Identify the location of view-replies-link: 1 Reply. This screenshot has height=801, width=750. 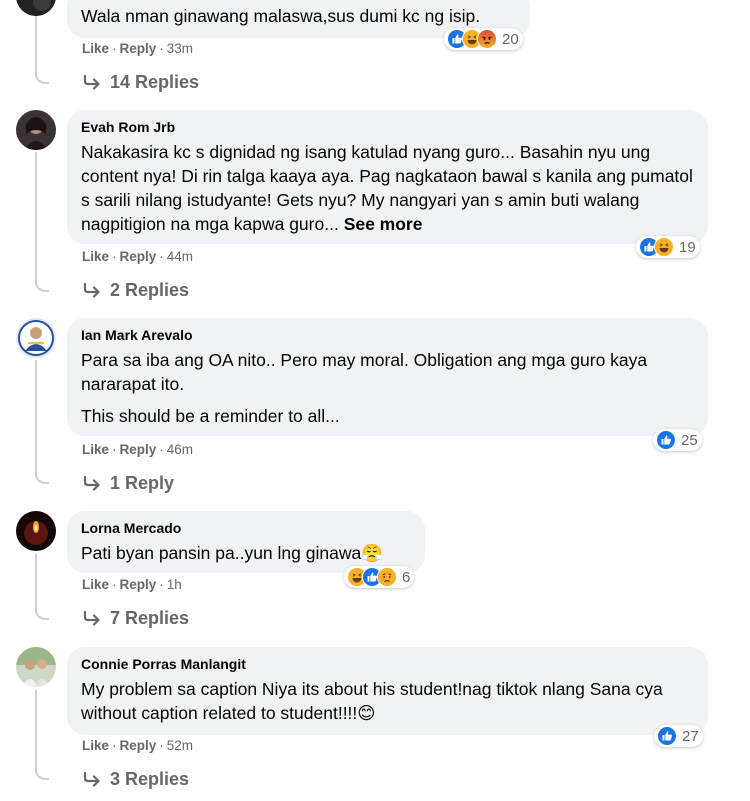
(128, 484).